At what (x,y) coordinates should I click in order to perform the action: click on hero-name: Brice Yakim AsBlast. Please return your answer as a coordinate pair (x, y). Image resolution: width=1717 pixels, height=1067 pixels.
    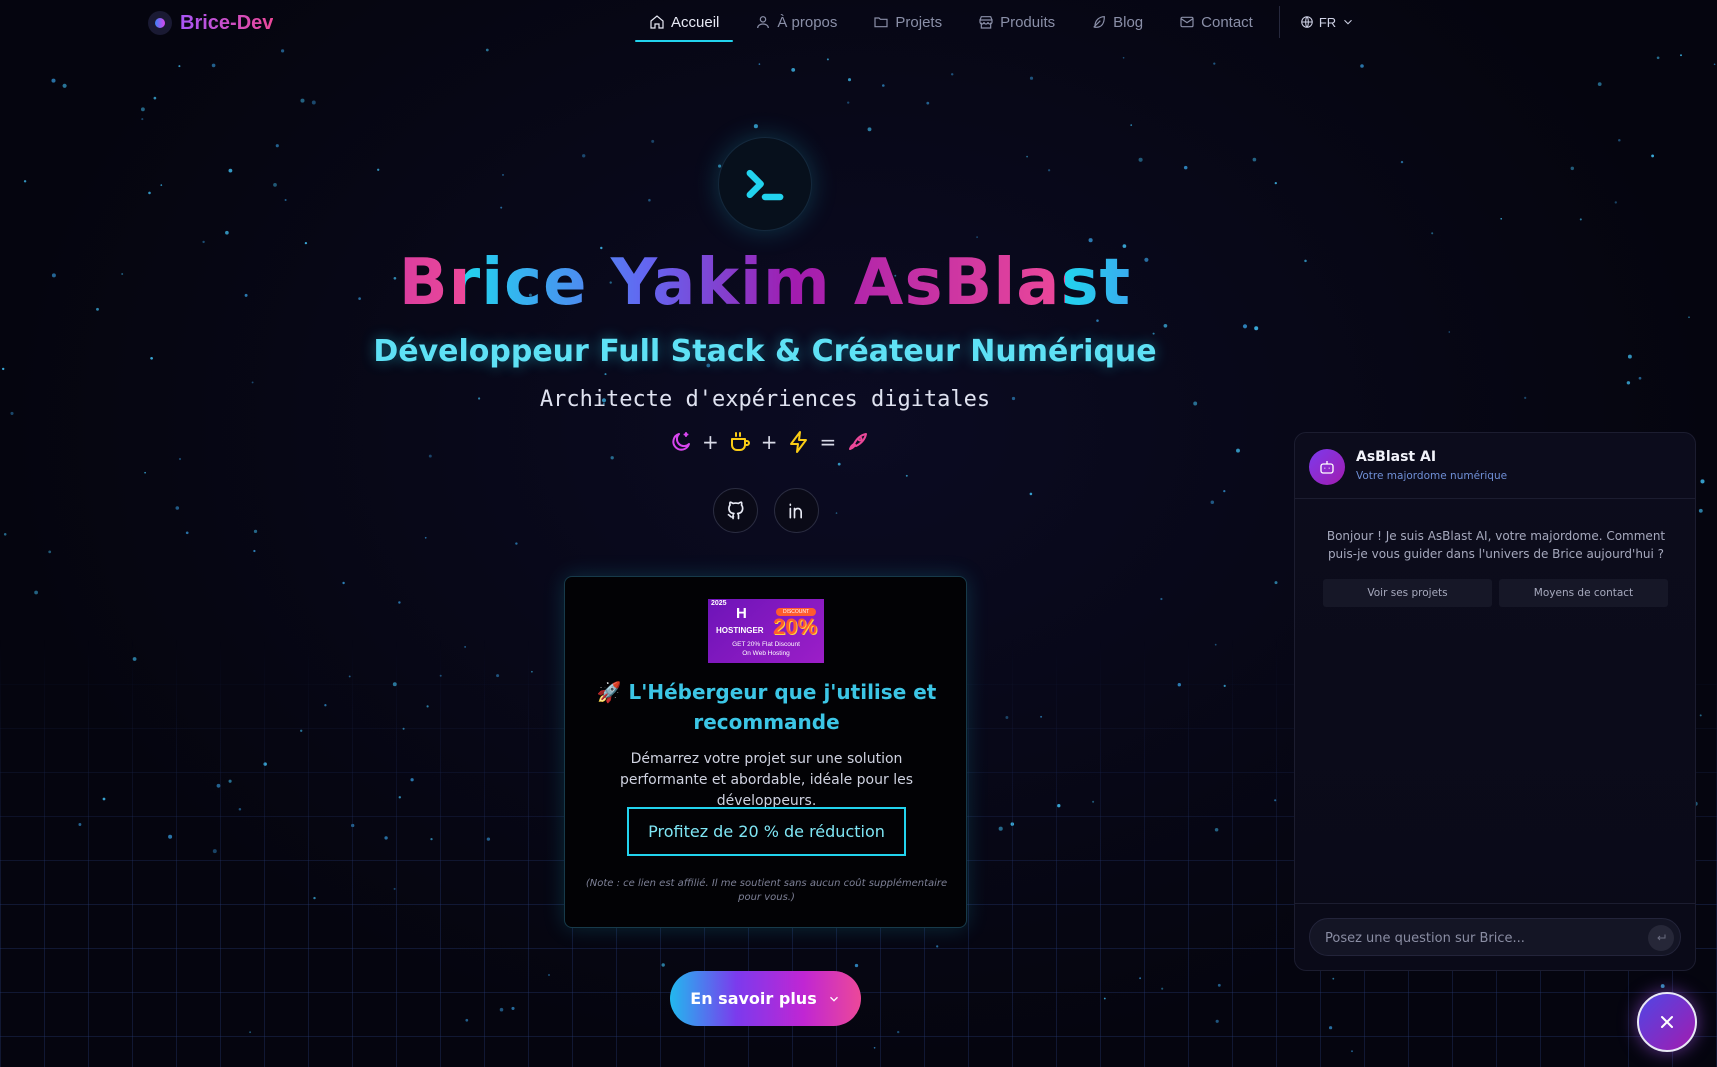
    Looking at the image, I should click on (765, 283).